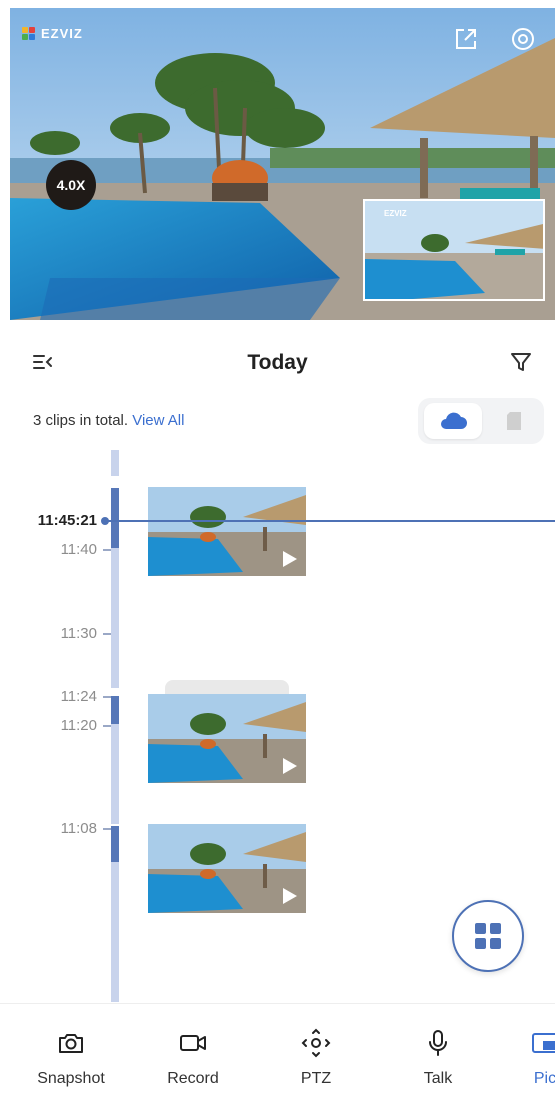 Image resolution: width=555 pixels, height=1101 pixels. I want to click on clips-summary: 3 clips in total. View All, so click(108, 420).